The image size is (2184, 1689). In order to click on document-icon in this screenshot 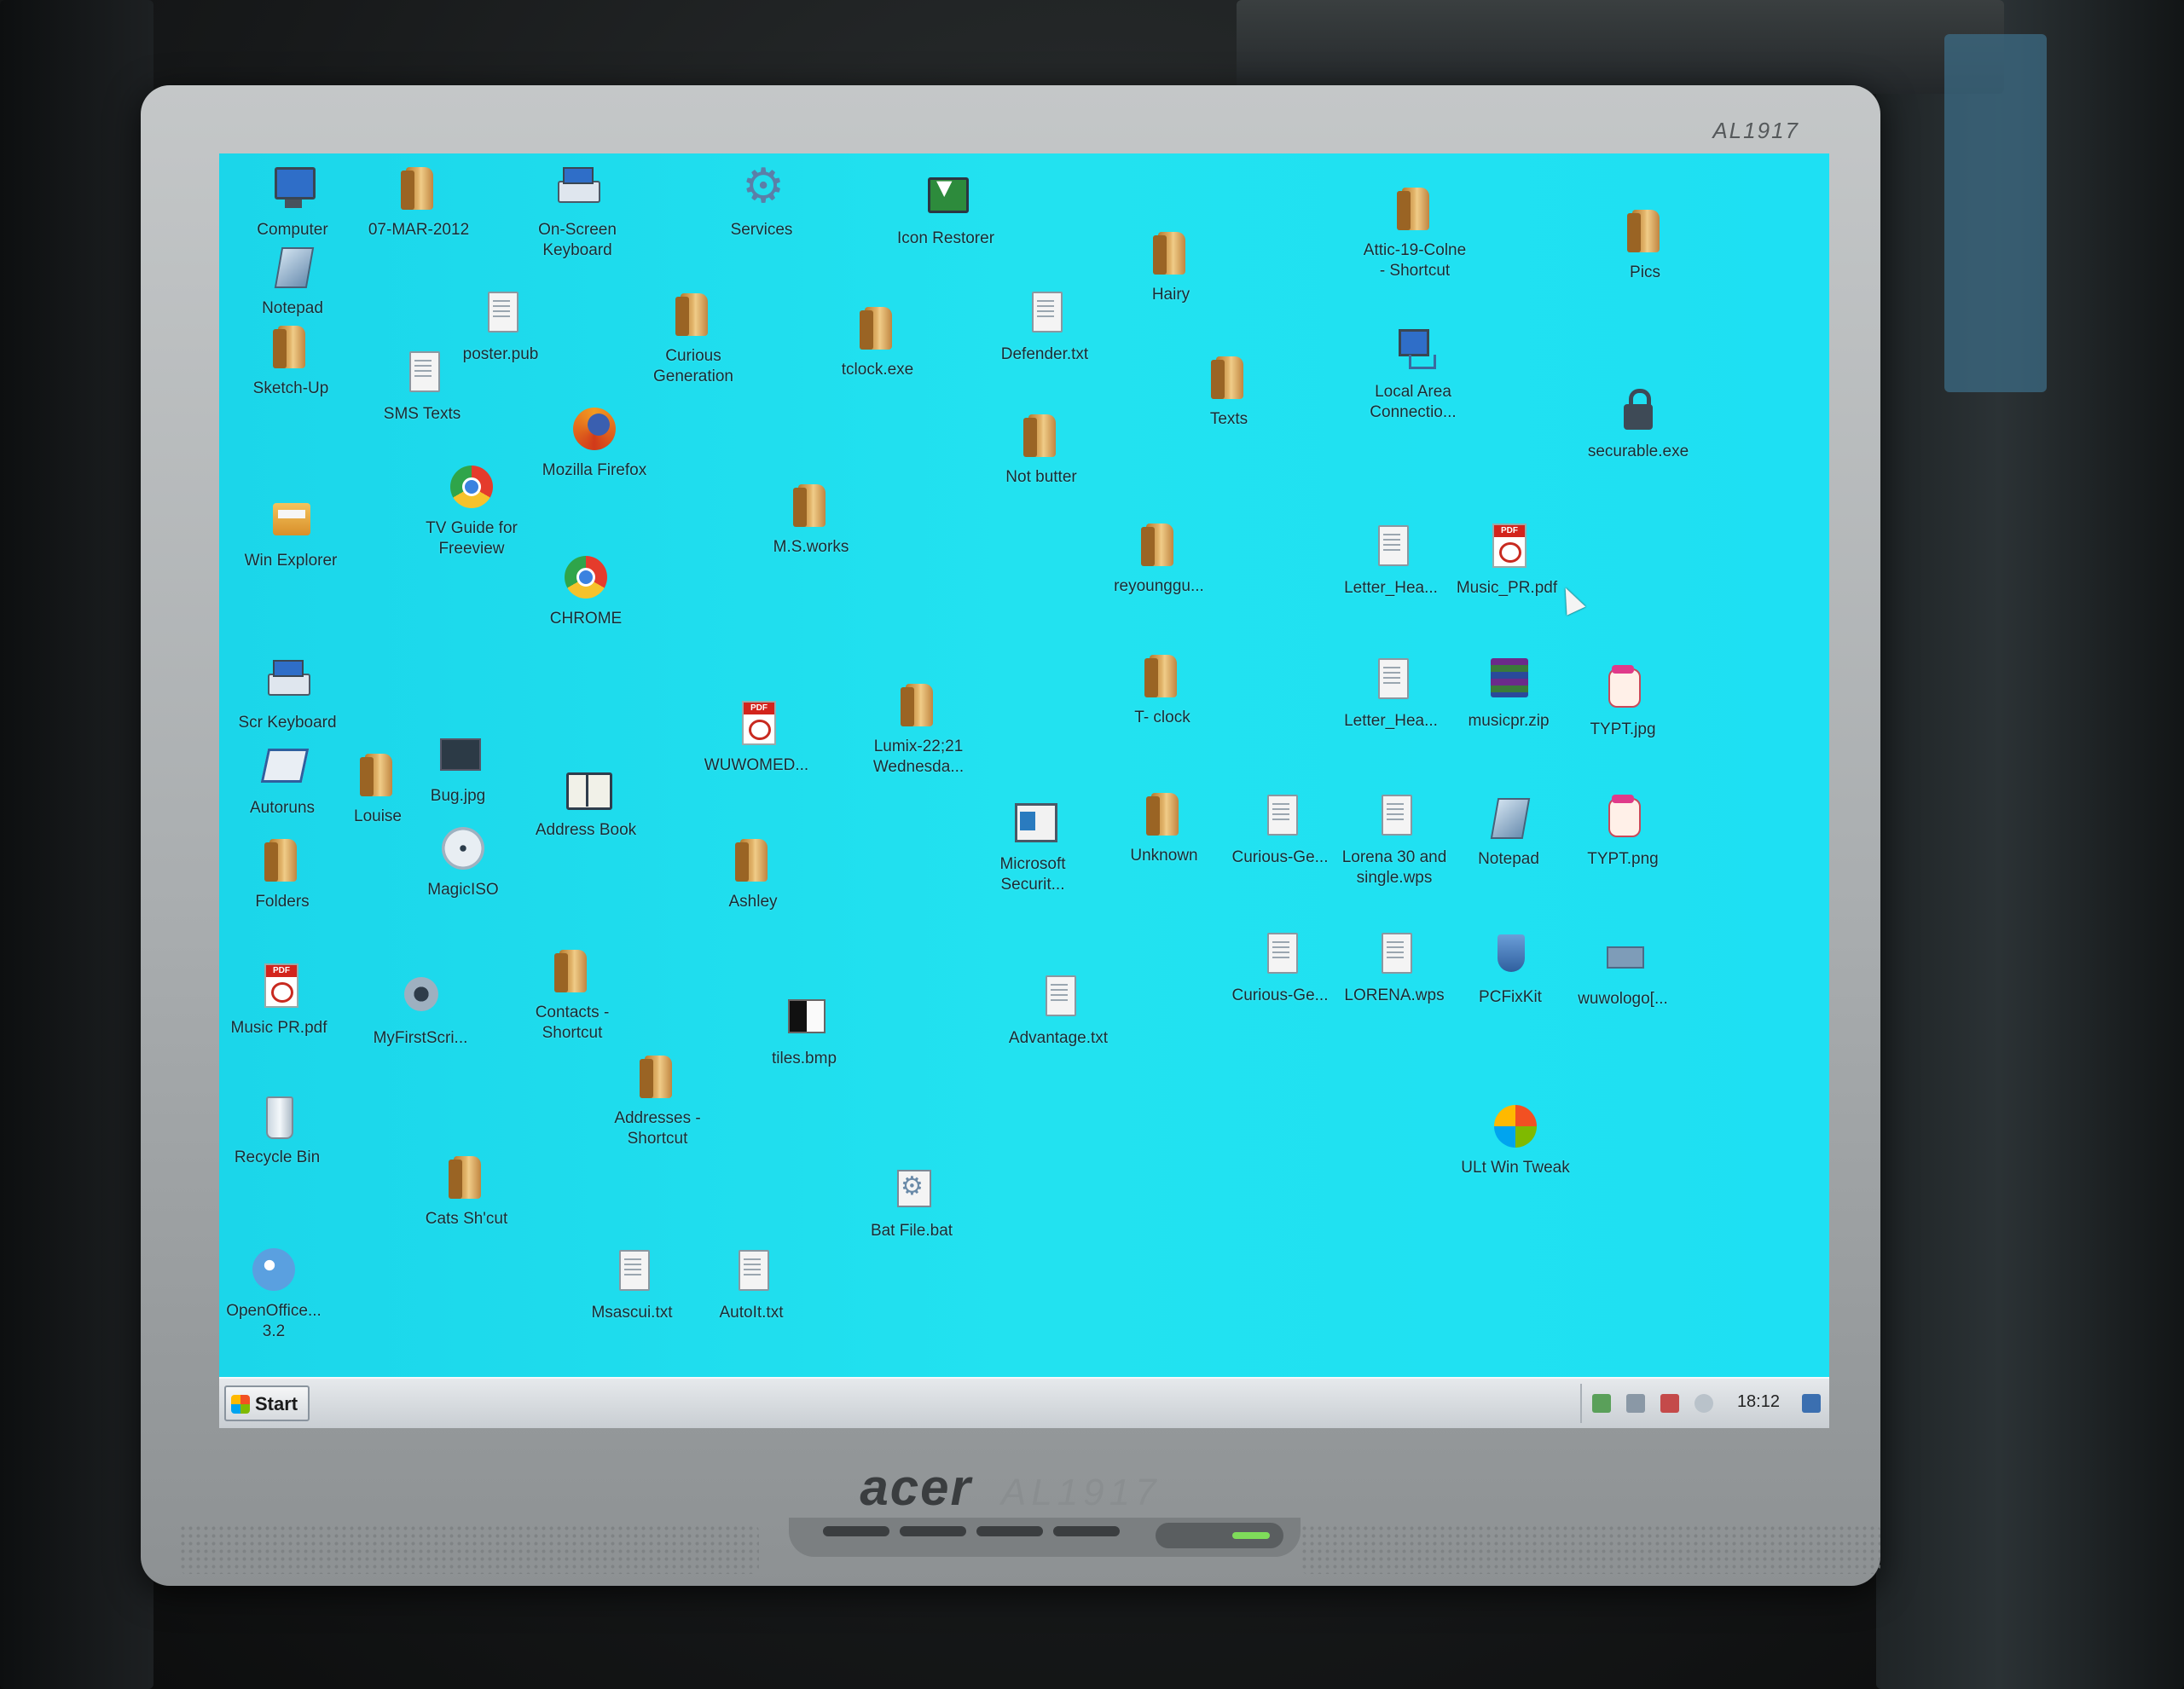, I will do `click(1280, 816)`.